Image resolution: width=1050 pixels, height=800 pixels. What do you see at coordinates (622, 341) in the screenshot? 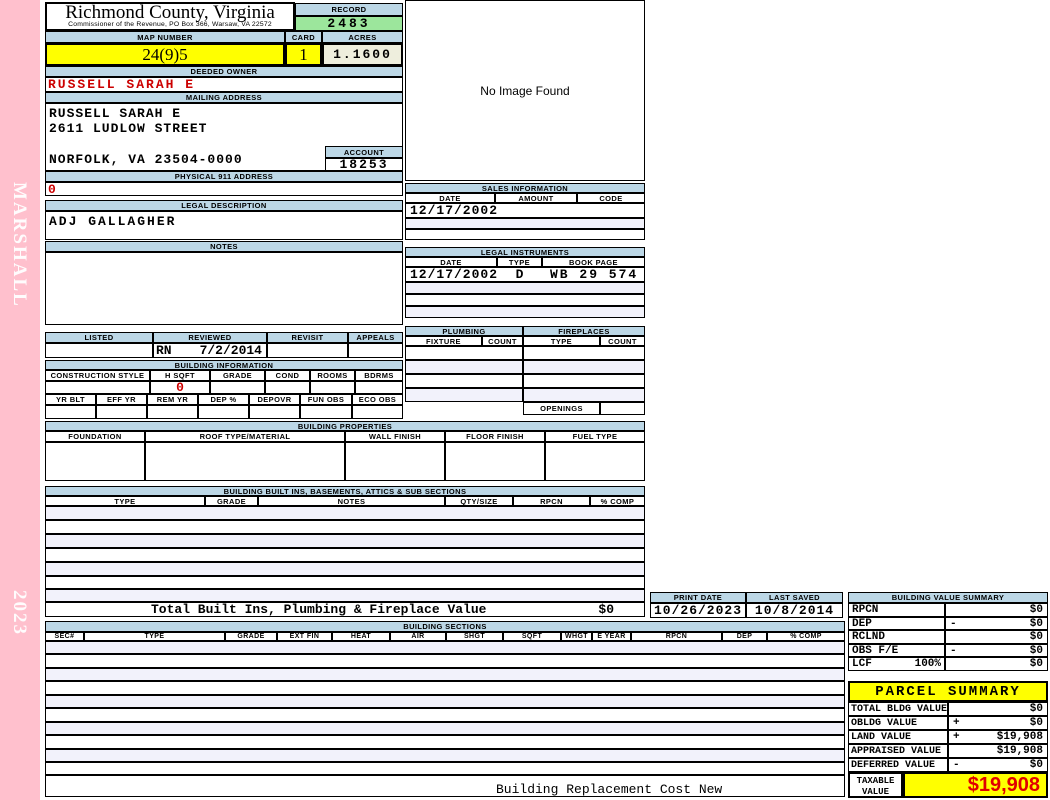
I see `fireplace-count-header: COUNT` at bounding box center [622, 341].